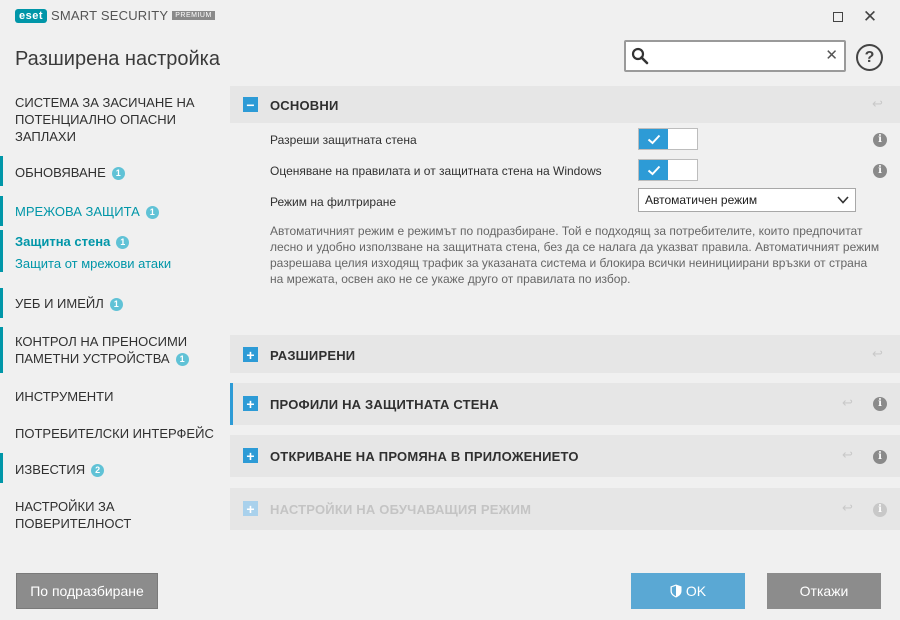  I want to click on sidebar-item-label-wrap: МРЕЖОВА ЗАЩИТА 1, so click(87, 211).